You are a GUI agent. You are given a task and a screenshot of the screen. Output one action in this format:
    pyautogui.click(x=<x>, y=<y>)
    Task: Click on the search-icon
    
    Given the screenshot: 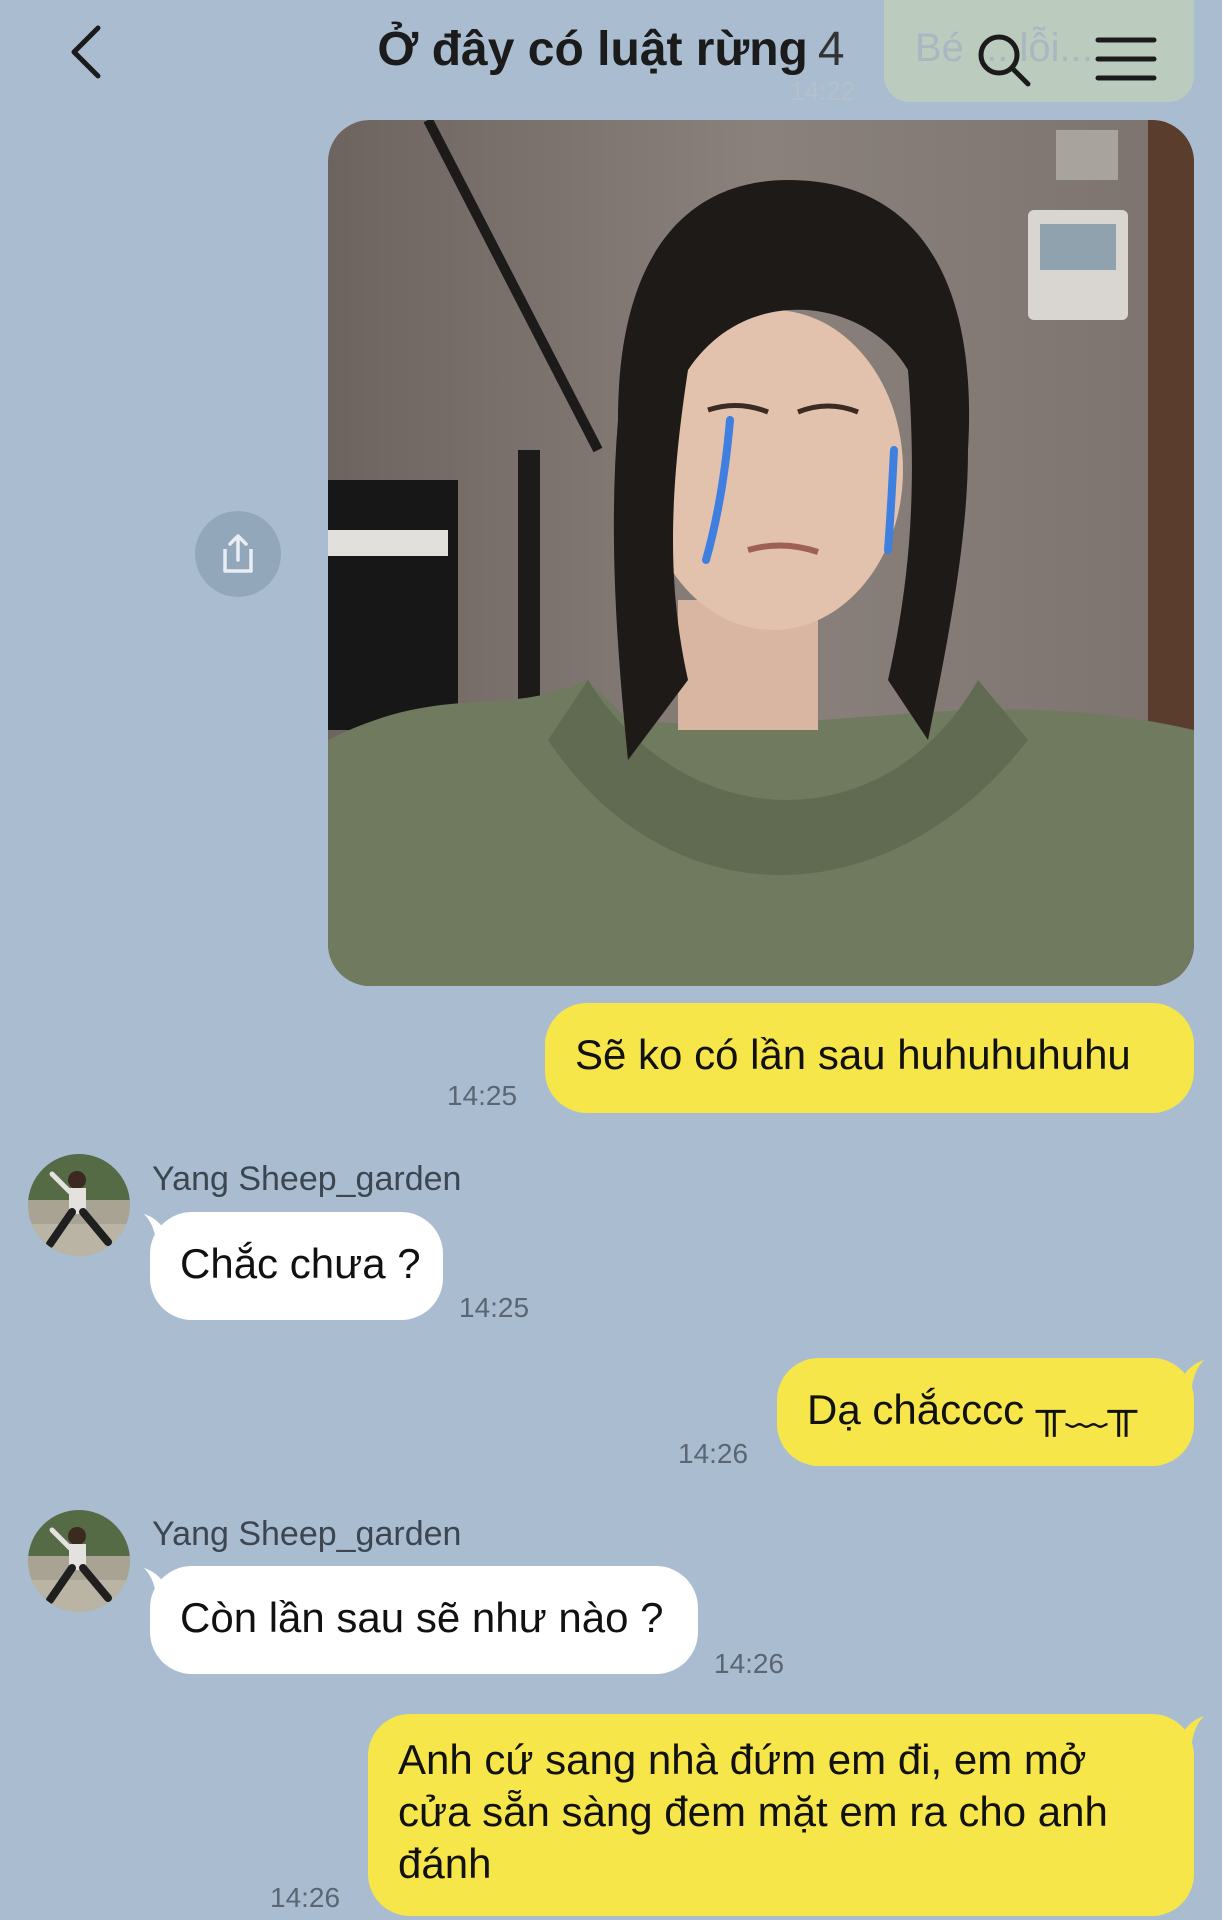 What is the action you would take?
    pyautogui.click(x=1004, y=60)
    